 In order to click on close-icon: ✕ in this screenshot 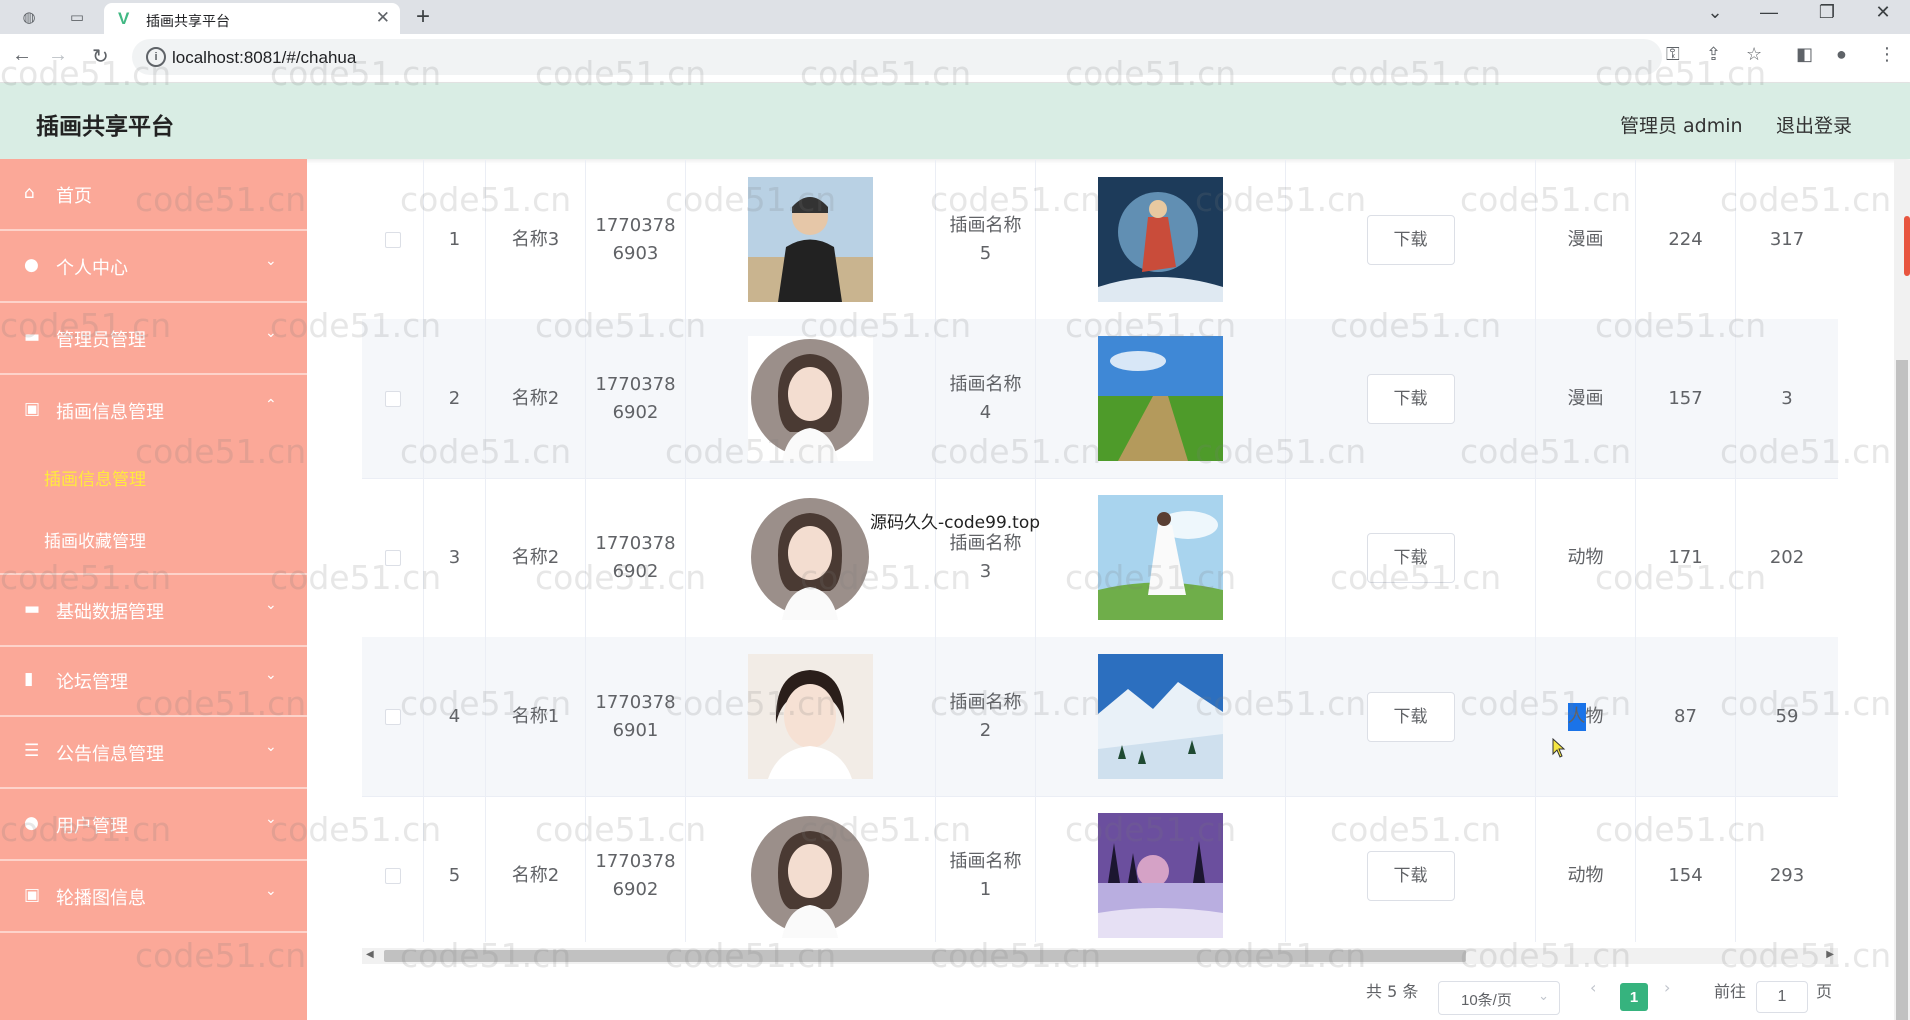, I will do `click(383, 18)`.